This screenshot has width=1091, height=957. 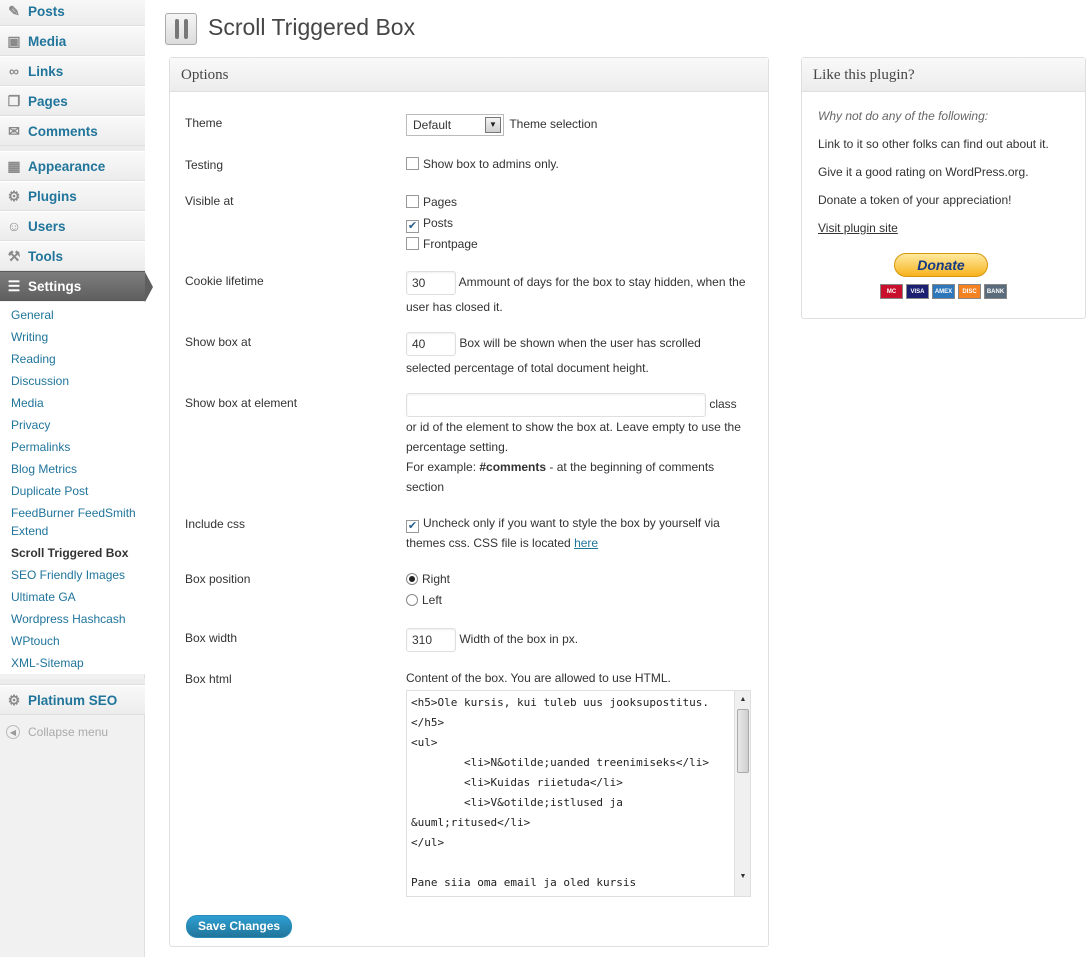 What do you see at coordinates (72, 13) in the screenshot?
I see `menu-posts: ✎ Posts` at bounding box center [72, 13].